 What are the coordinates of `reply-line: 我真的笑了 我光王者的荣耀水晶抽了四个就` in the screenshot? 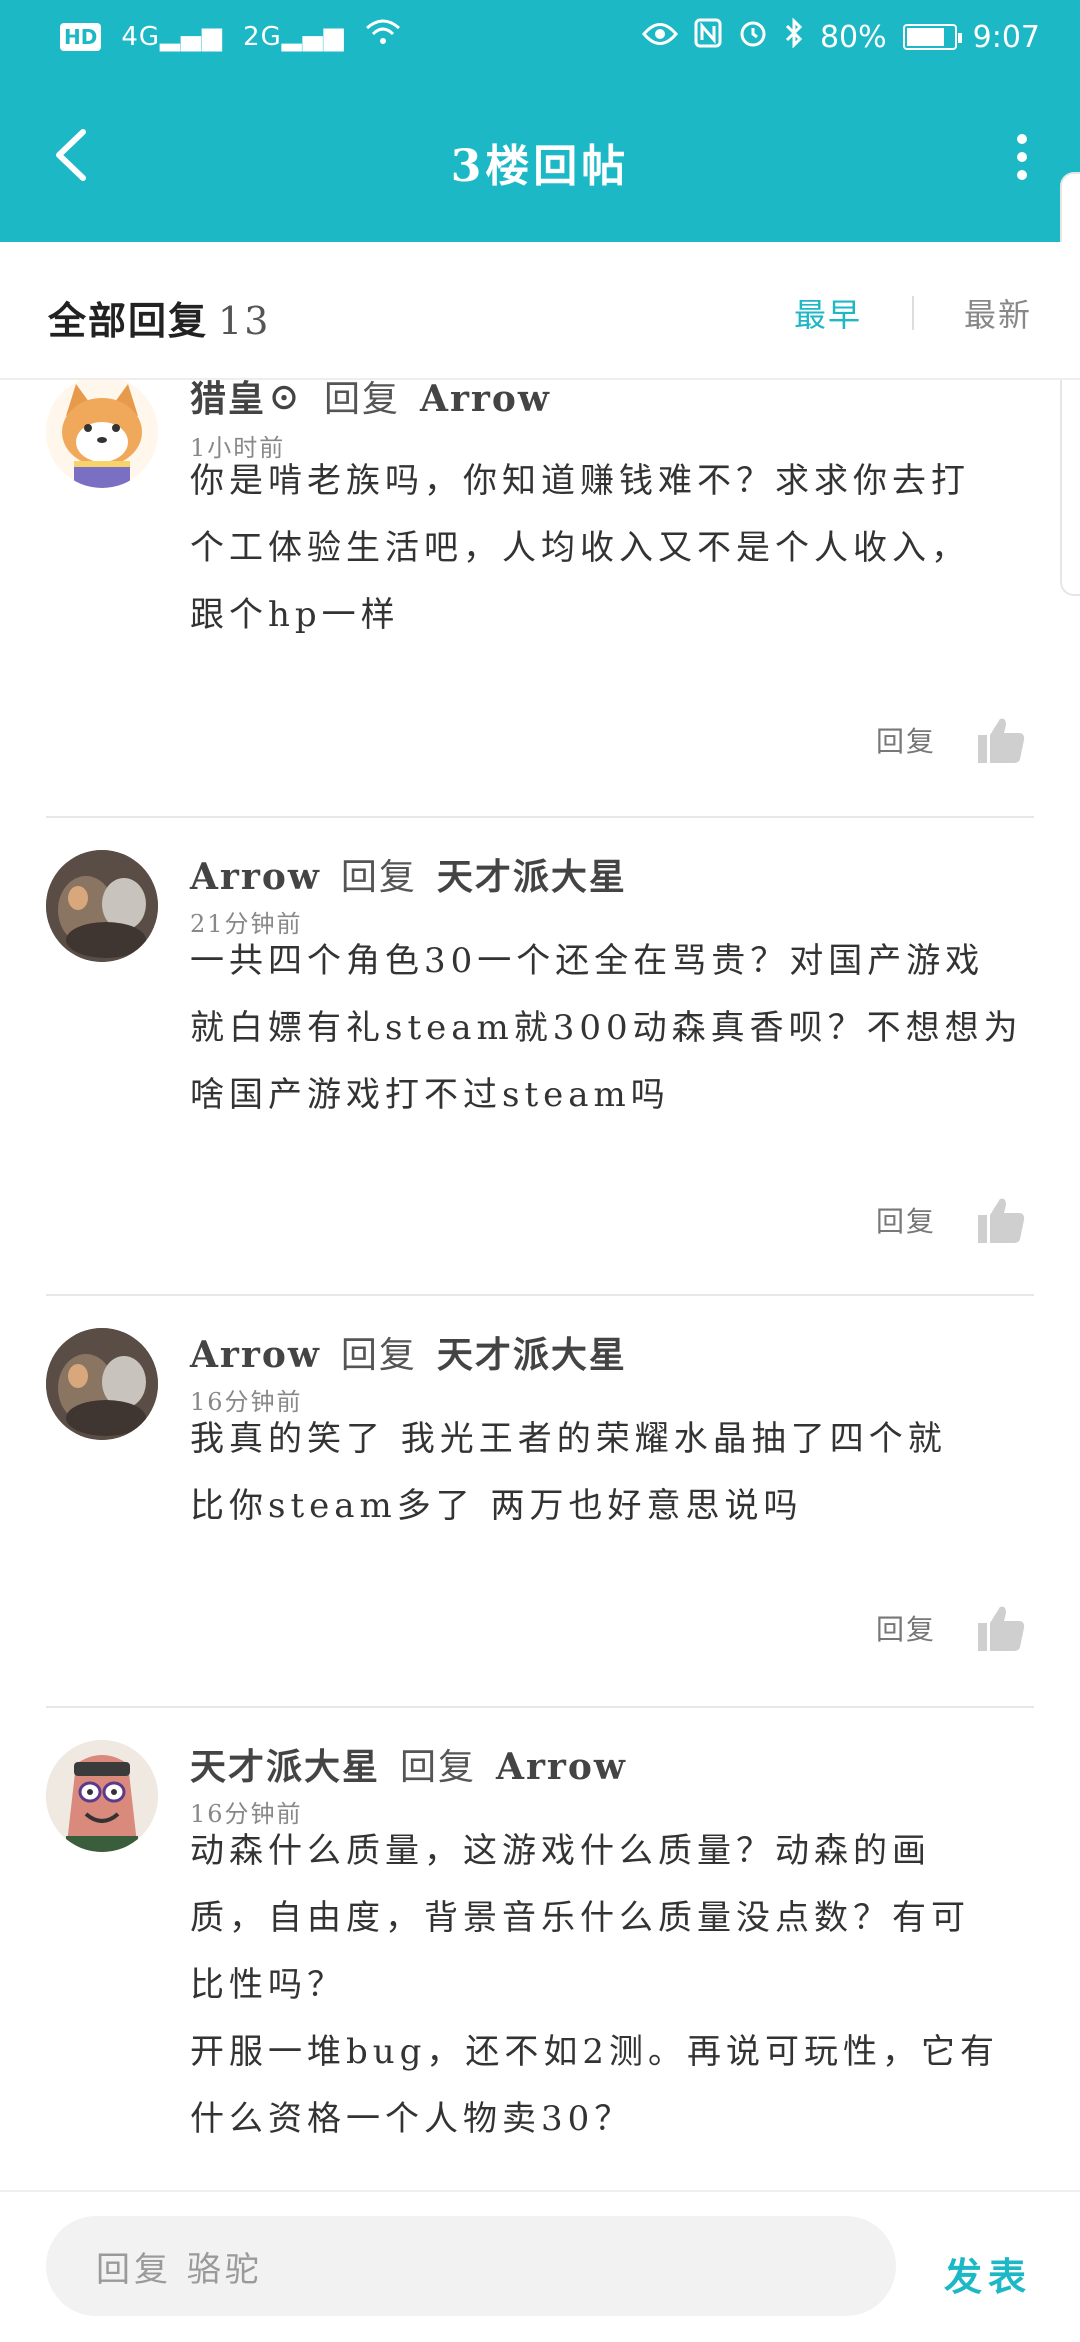 It's located at (568, 1439).